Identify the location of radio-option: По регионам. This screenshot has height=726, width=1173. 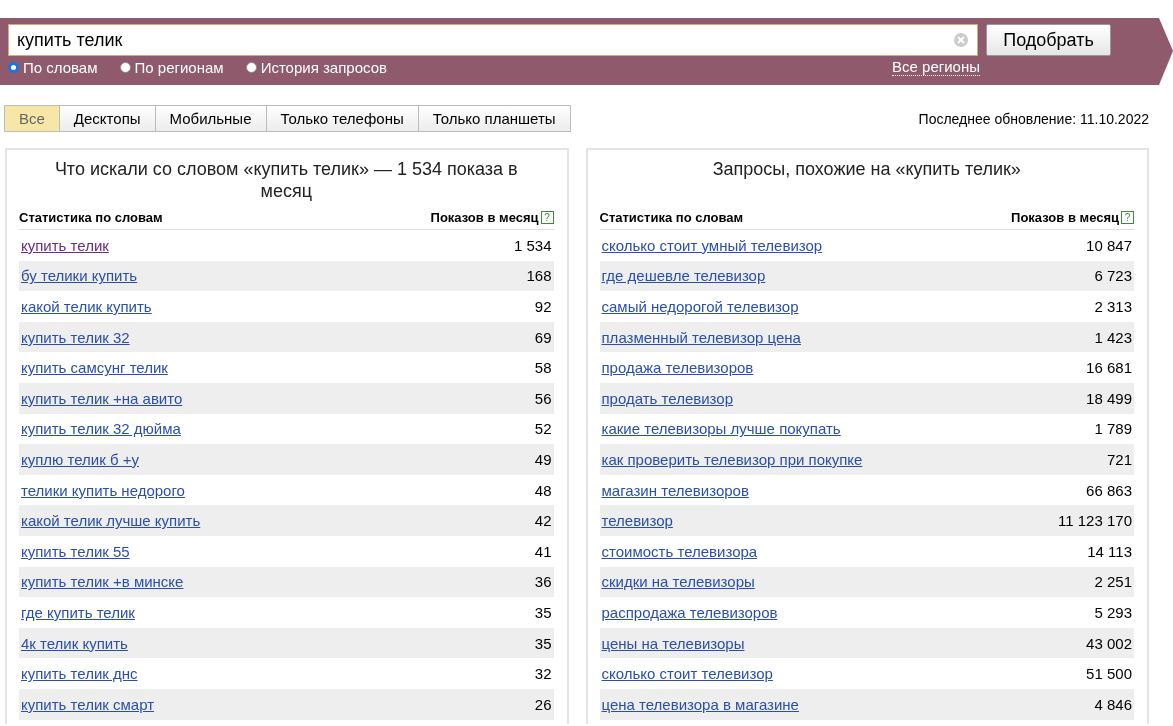
(171, 67).